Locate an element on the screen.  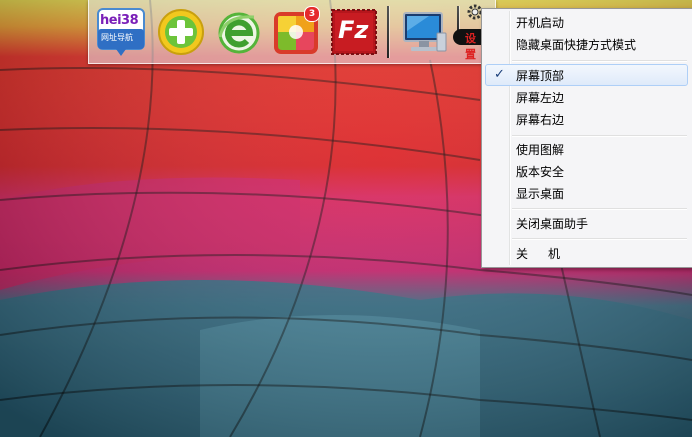
filezilla-icon: Fz is located at coordinates (354, 32).